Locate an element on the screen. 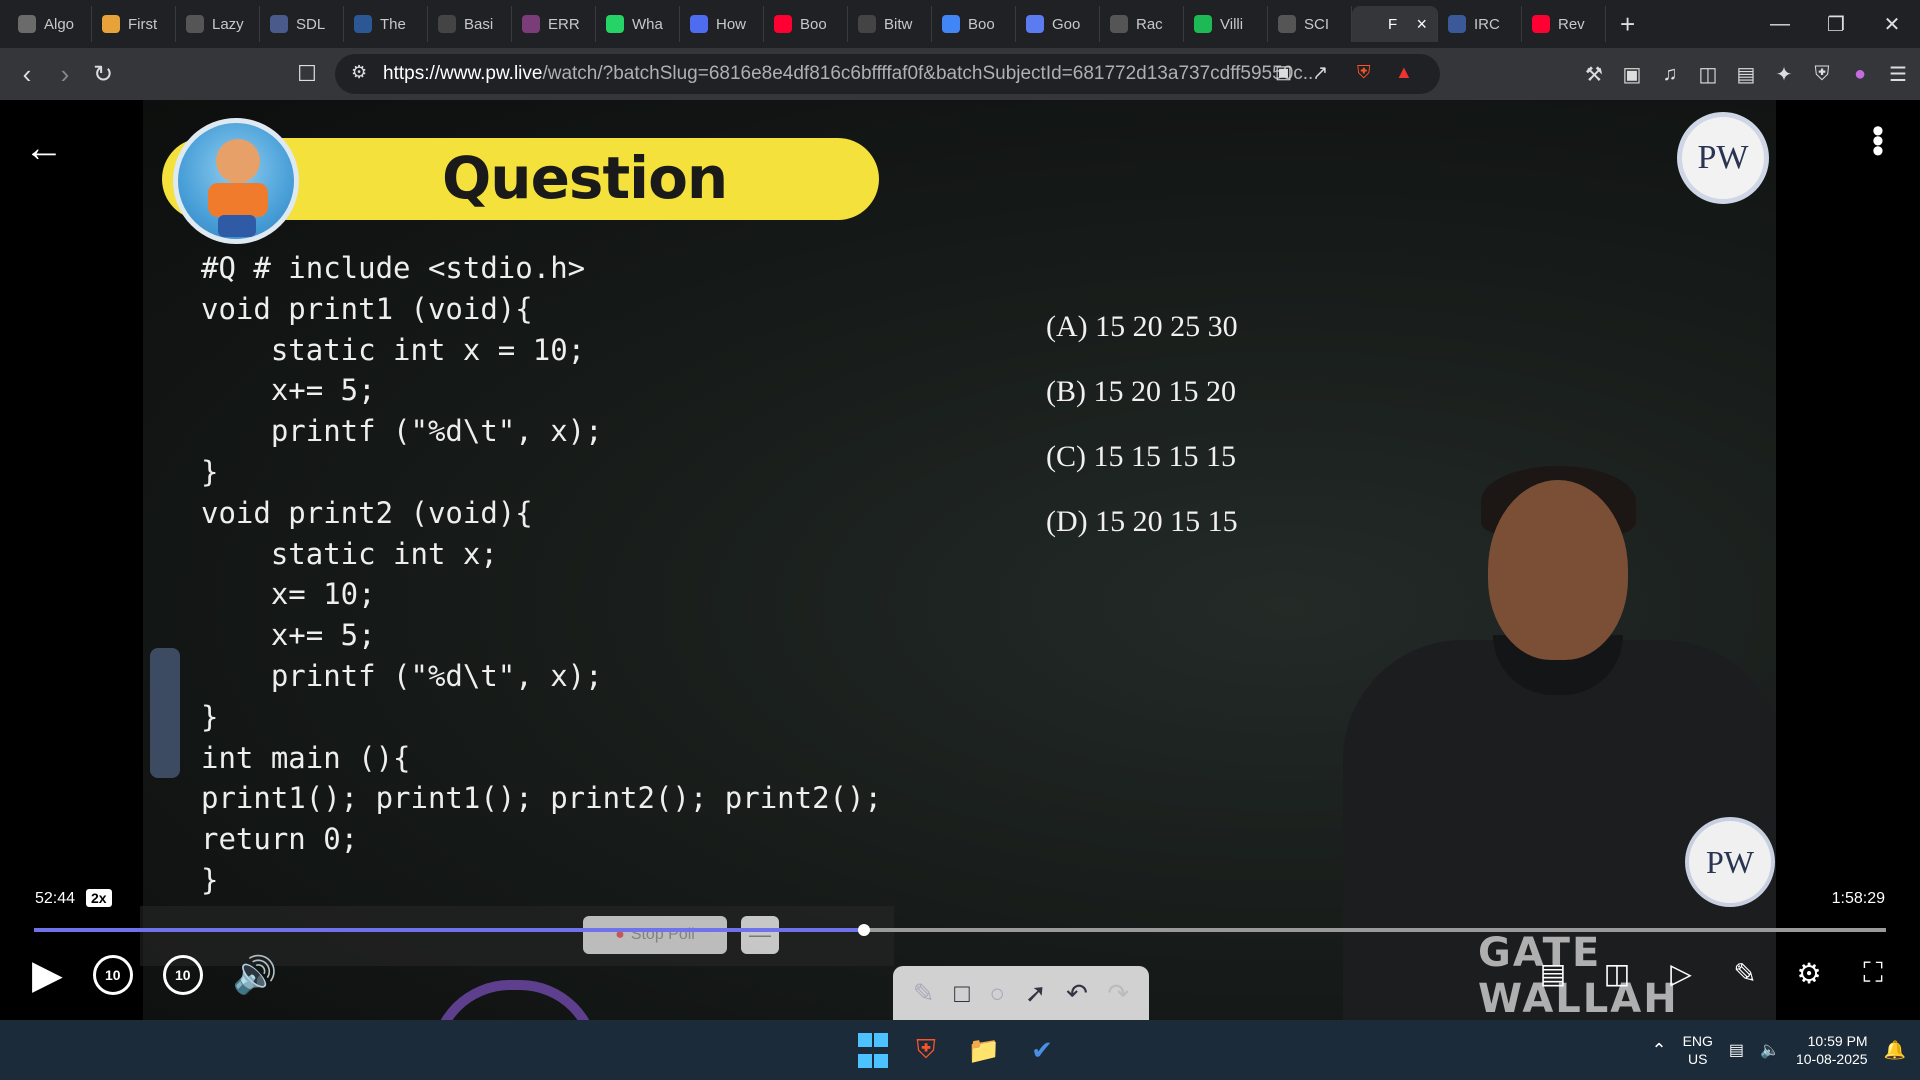 Image resolution: width=1920 pixels, height=1080 pixels. vpn-icon: ⛨ is located at coordinates (1822, 74).